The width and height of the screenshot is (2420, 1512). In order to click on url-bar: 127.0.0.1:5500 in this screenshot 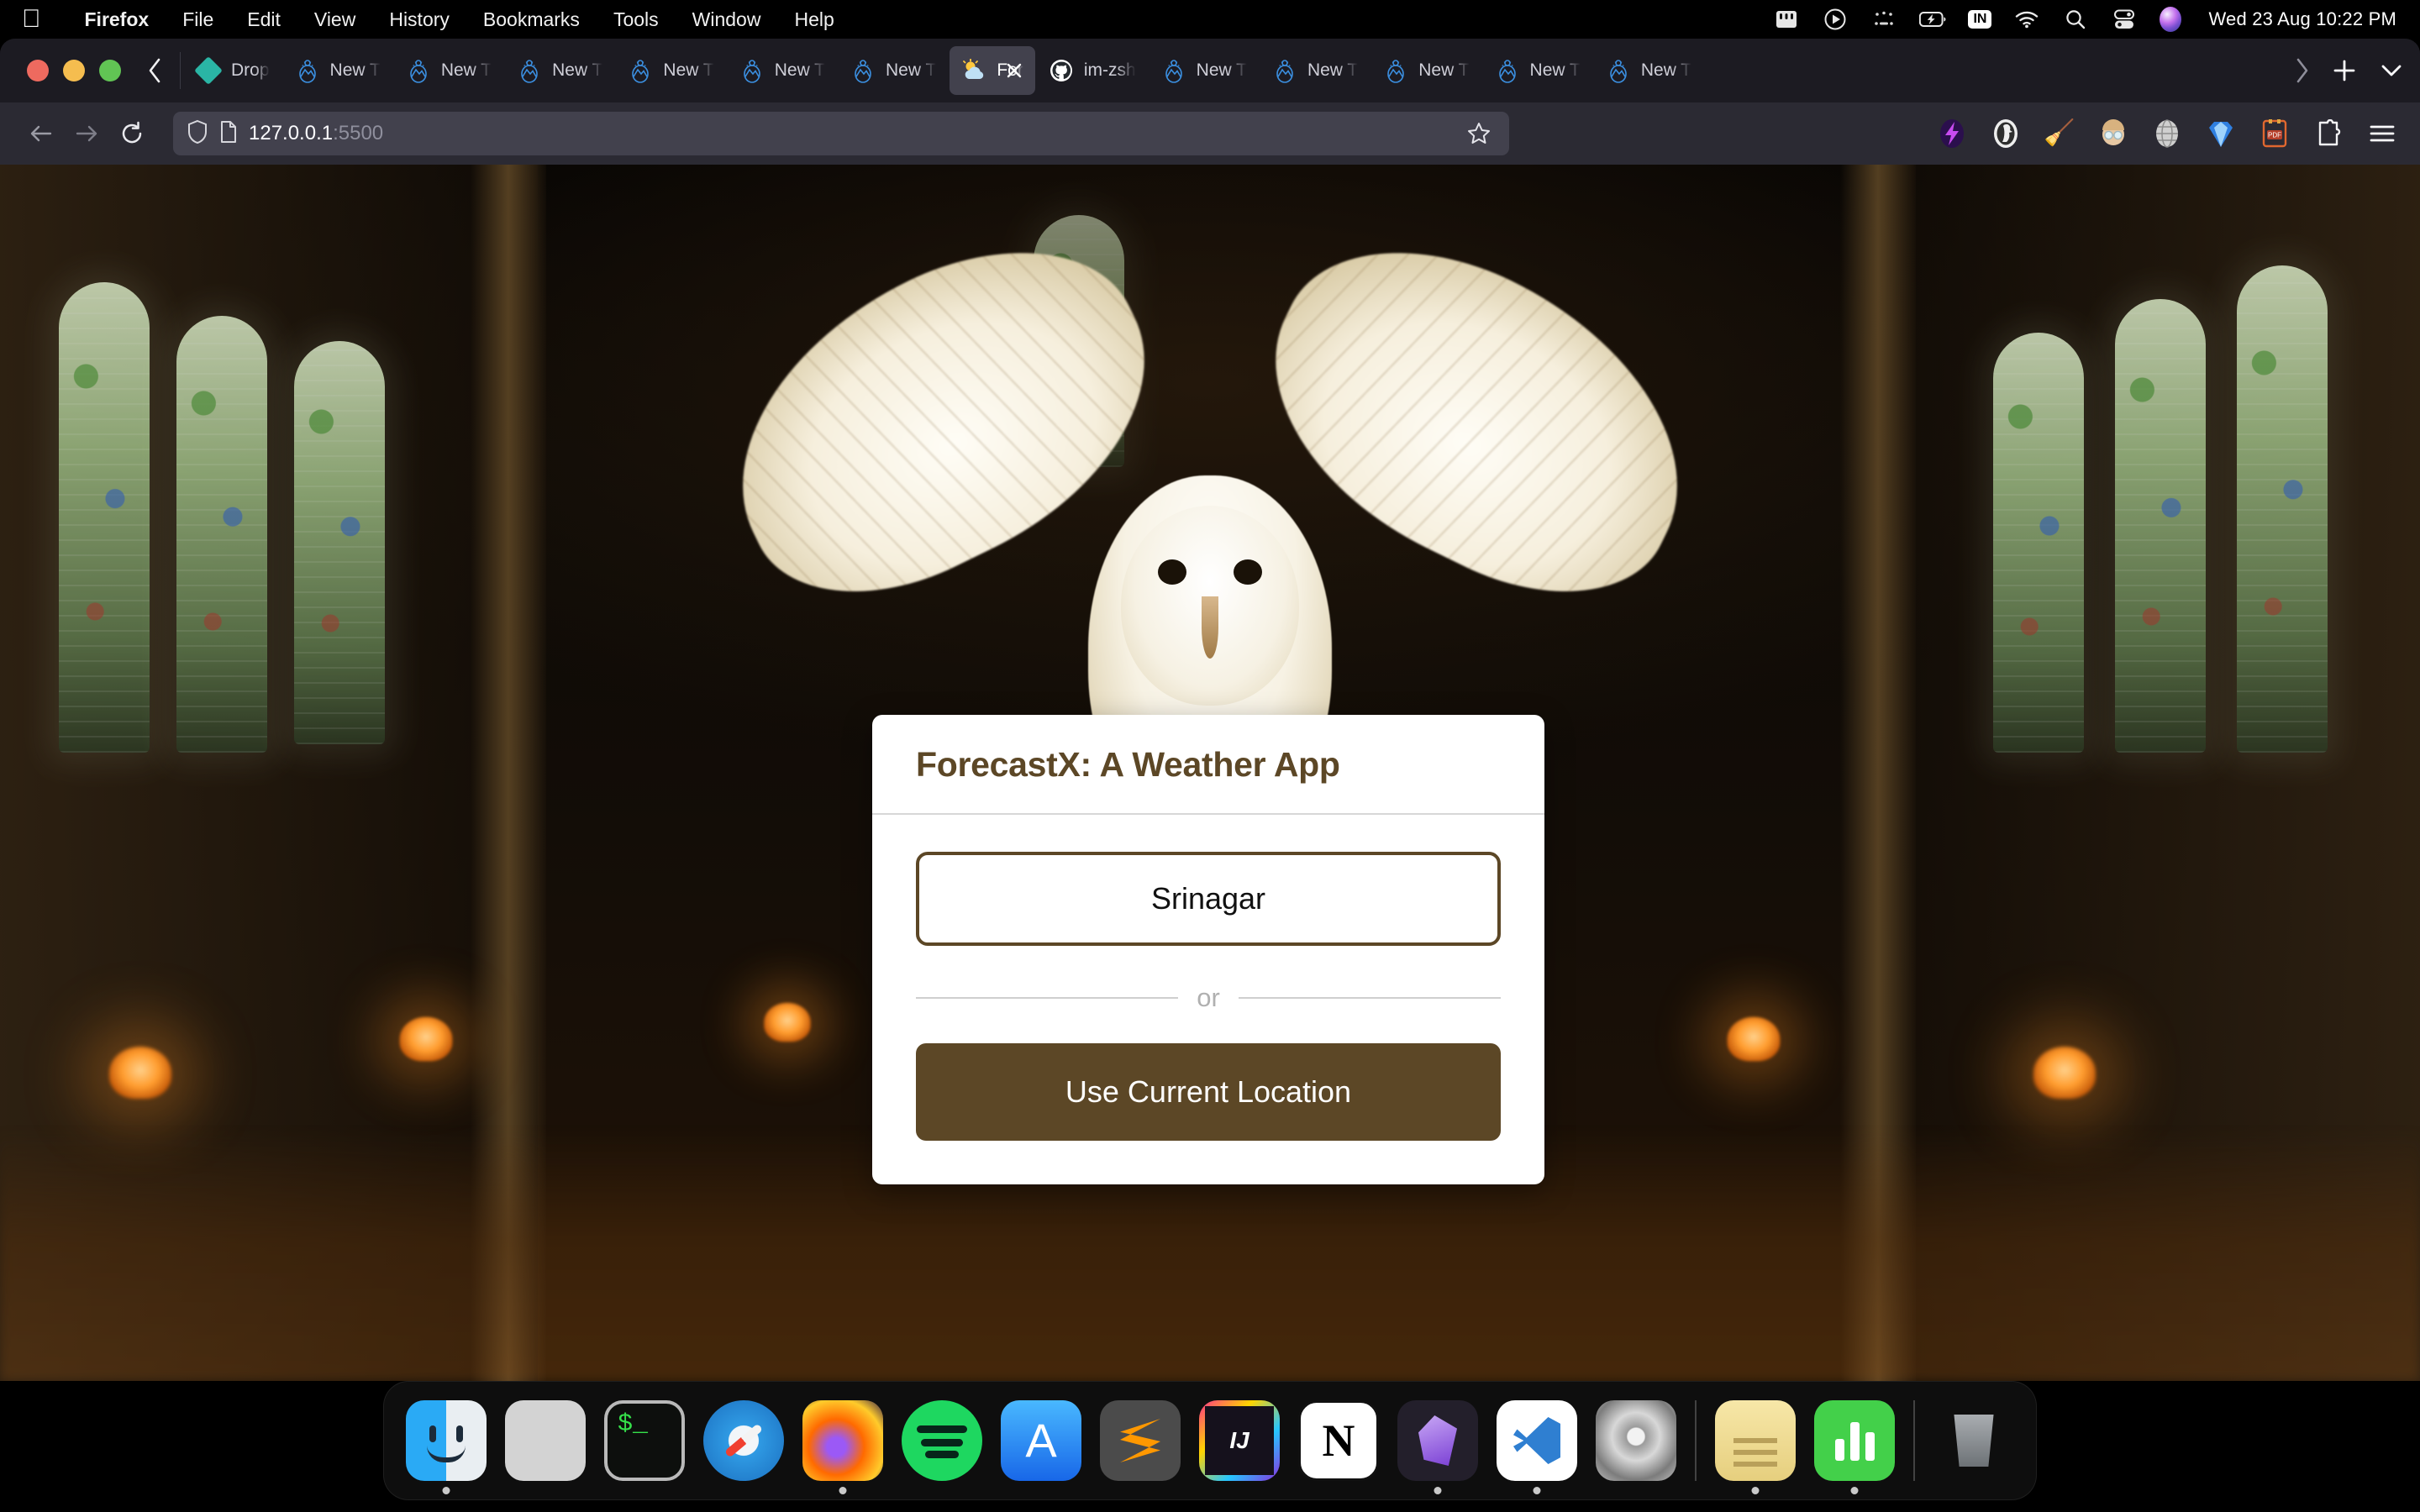, I will do `click(841, 133)`.